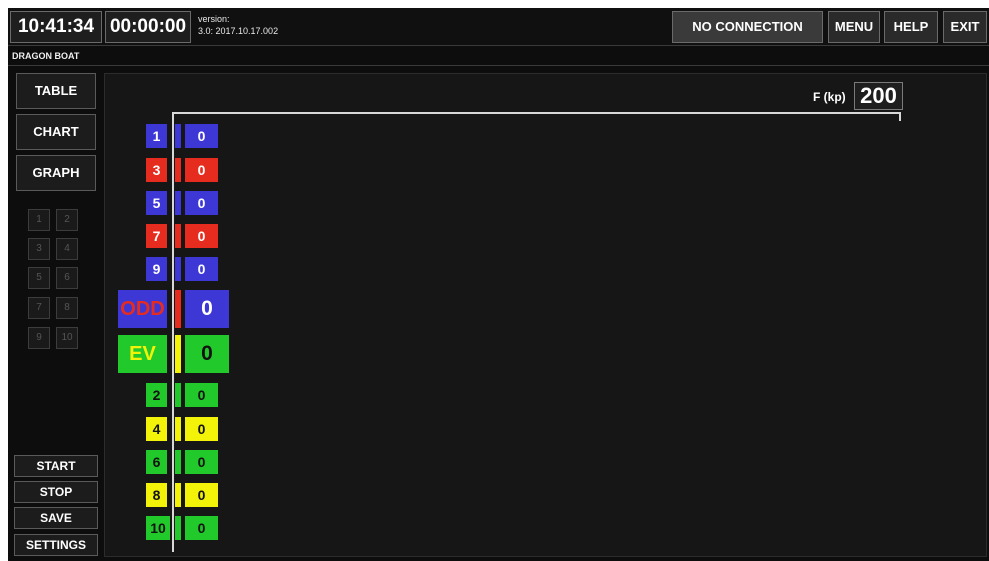 The width and height of the screenshot is (989, 561). I want to click on force-scale-line, so click(537, 113).